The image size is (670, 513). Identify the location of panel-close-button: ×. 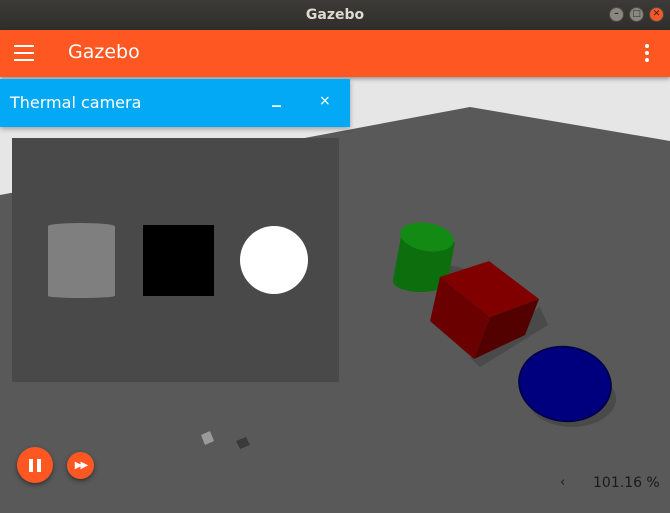
(325, 101).